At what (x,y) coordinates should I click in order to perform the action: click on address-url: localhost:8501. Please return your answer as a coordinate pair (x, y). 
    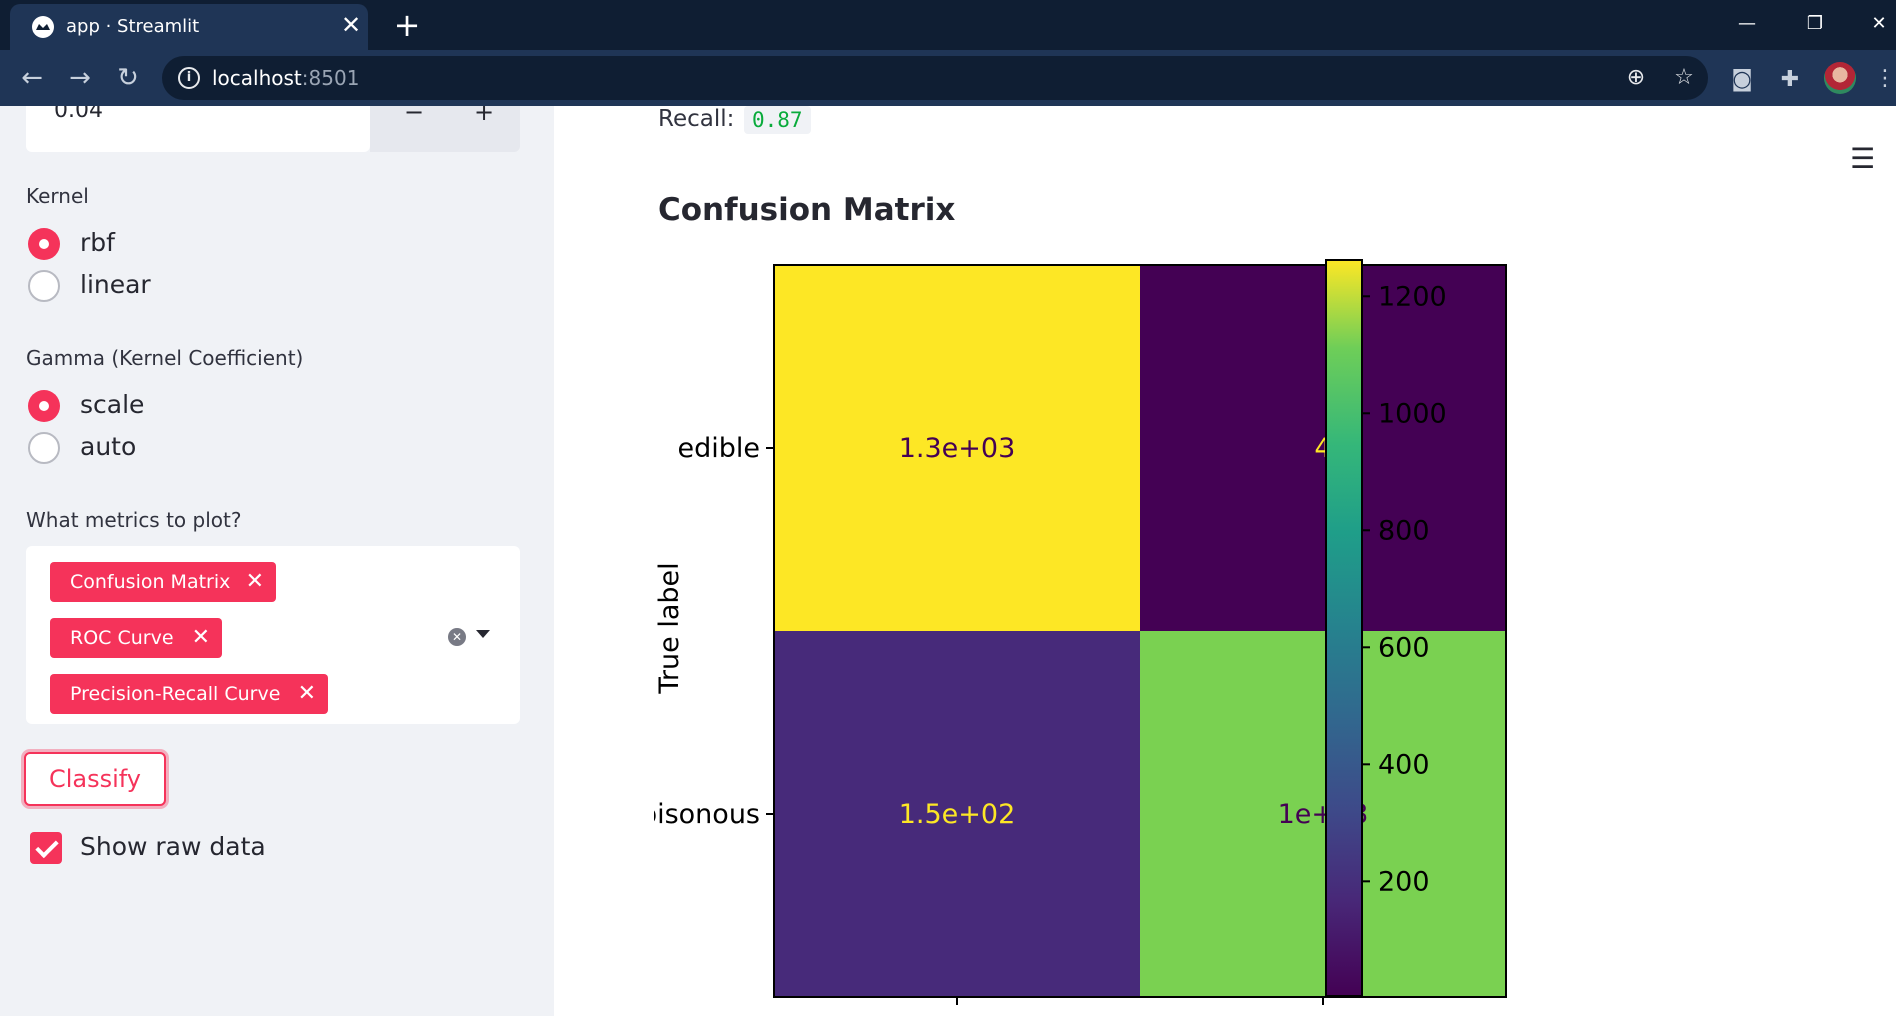
    Looking at the image, I should click on (285, 78).